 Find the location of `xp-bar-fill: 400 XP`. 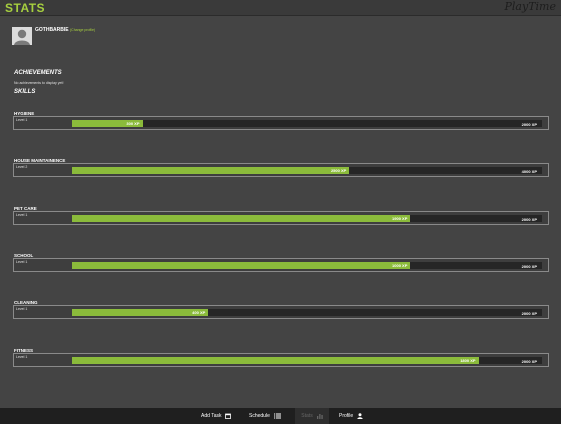

xp-bar-fill: 400 XP is located at coordinates (140, 312).